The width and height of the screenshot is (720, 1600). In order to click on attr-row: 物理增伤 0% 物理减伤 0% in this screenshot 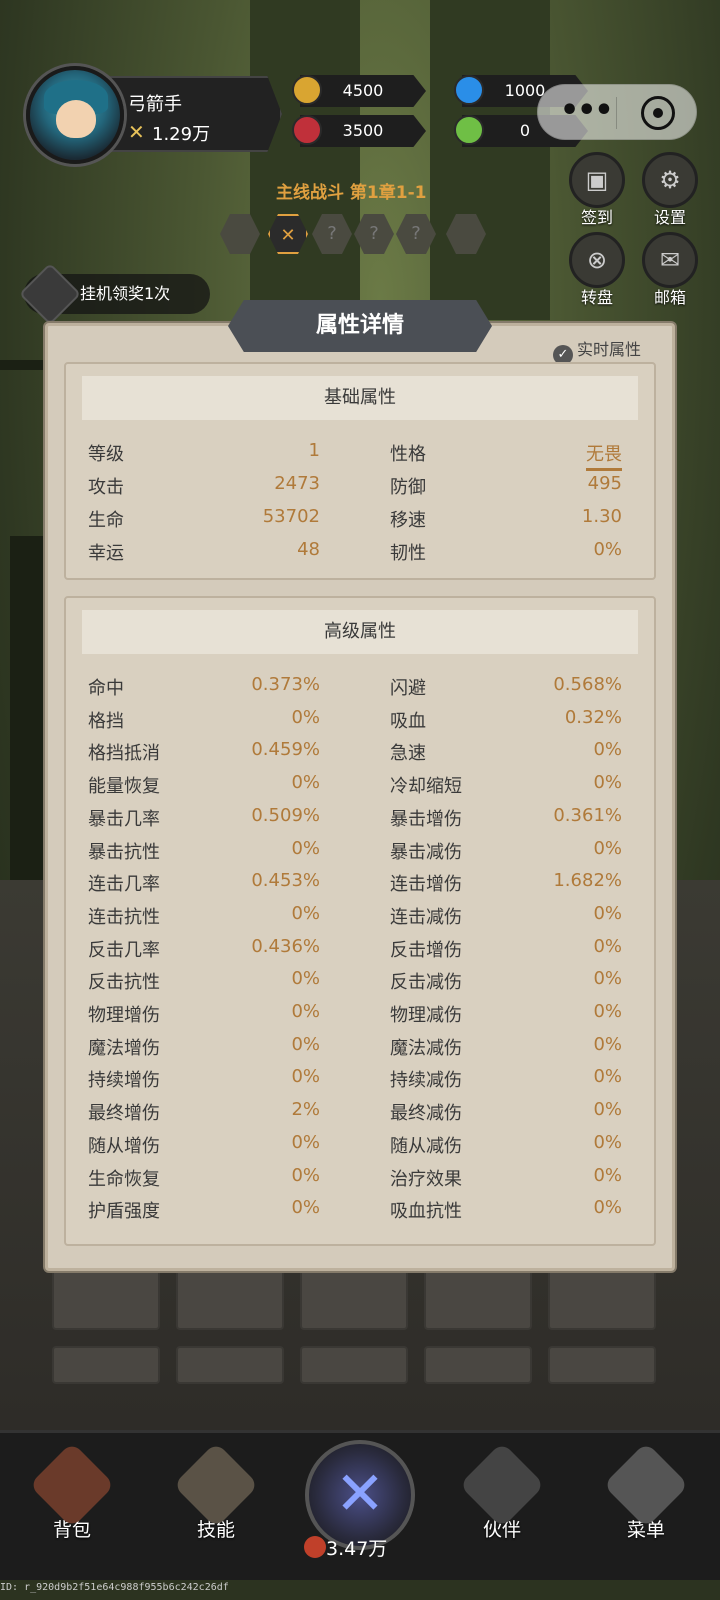, I will do `click(362, 1017)`.